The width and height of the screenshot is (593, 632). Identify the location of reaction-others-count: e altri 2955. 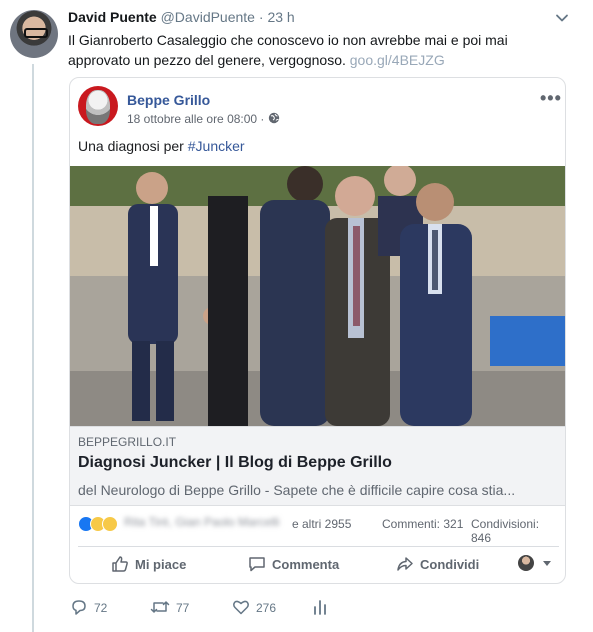
(321, 524).